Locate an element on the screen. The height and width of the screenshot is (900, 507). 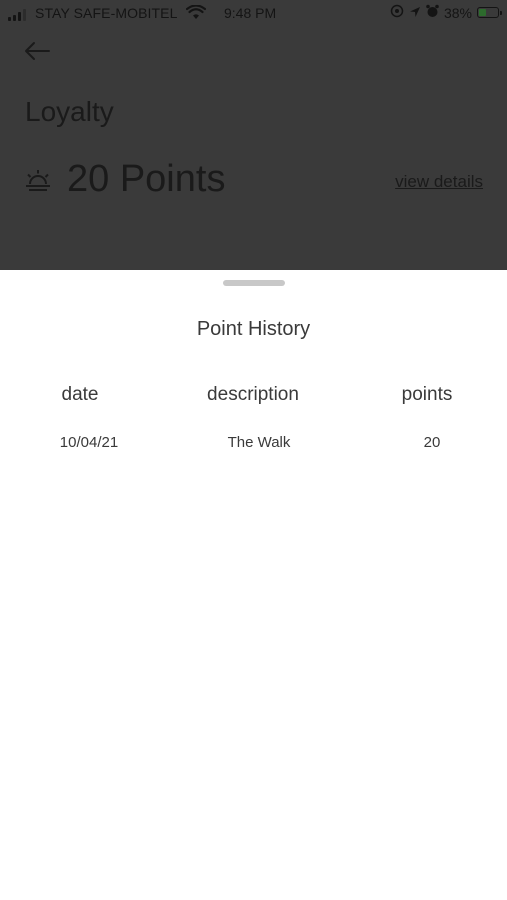
back-arrow-icon is located at coordinates (37, 51).